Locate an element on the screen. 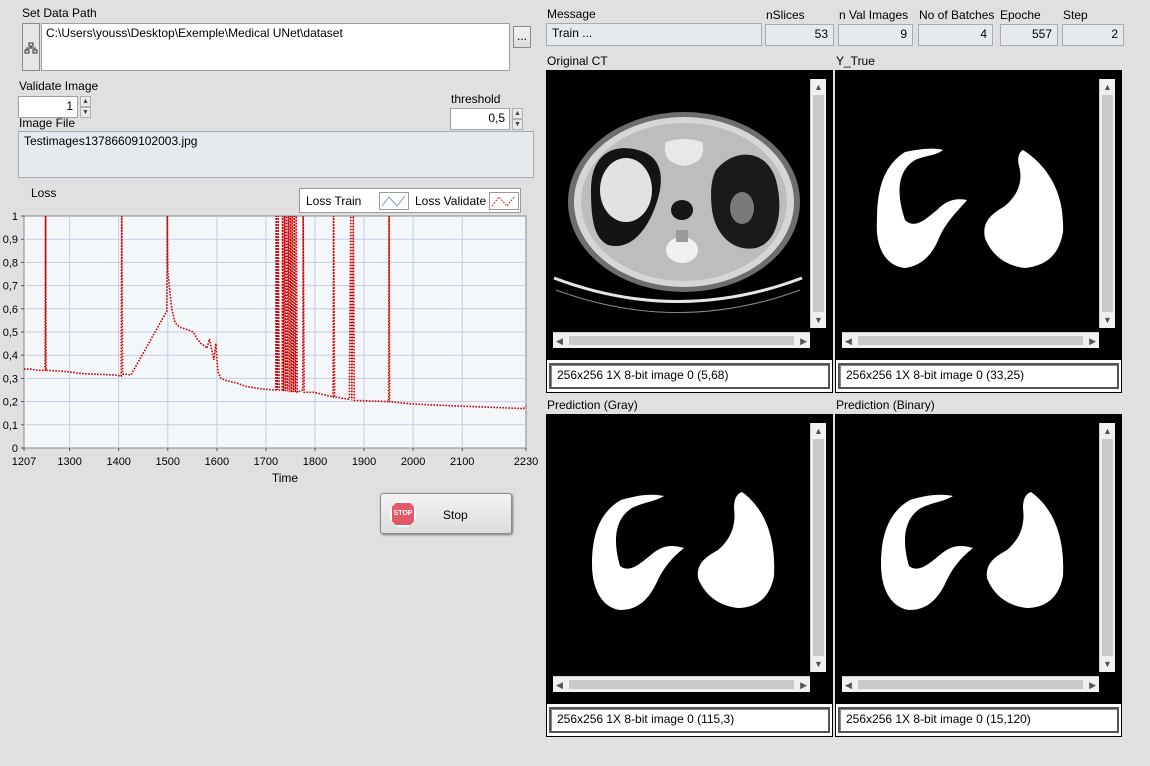 The image size is (1150, 766). y-tick-label: 0,5 is located at coordinates (10, 333).